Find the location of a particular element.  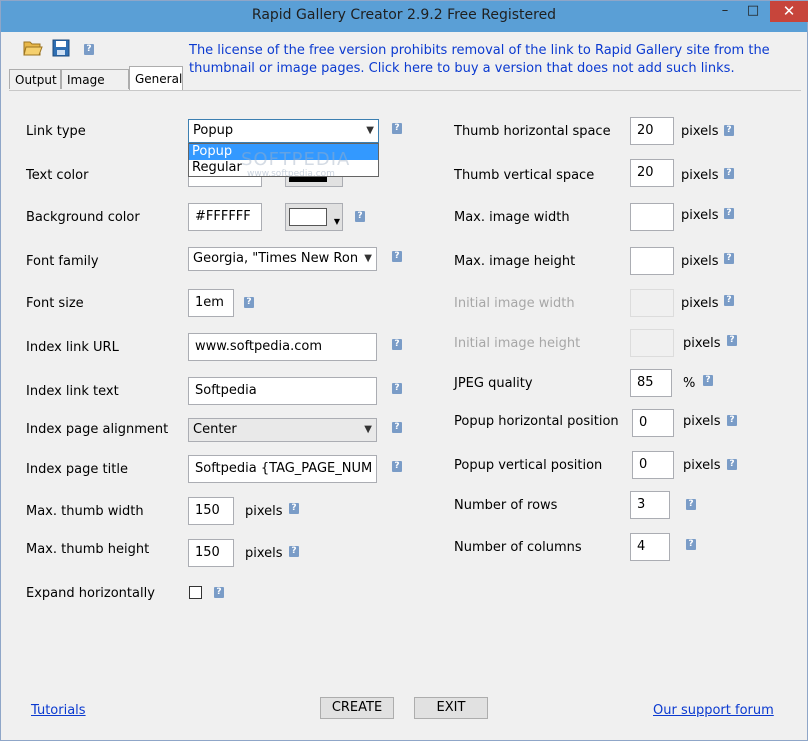

thumb-h-space-label: Thumb horizontal space is located at coordinates (532, 131).